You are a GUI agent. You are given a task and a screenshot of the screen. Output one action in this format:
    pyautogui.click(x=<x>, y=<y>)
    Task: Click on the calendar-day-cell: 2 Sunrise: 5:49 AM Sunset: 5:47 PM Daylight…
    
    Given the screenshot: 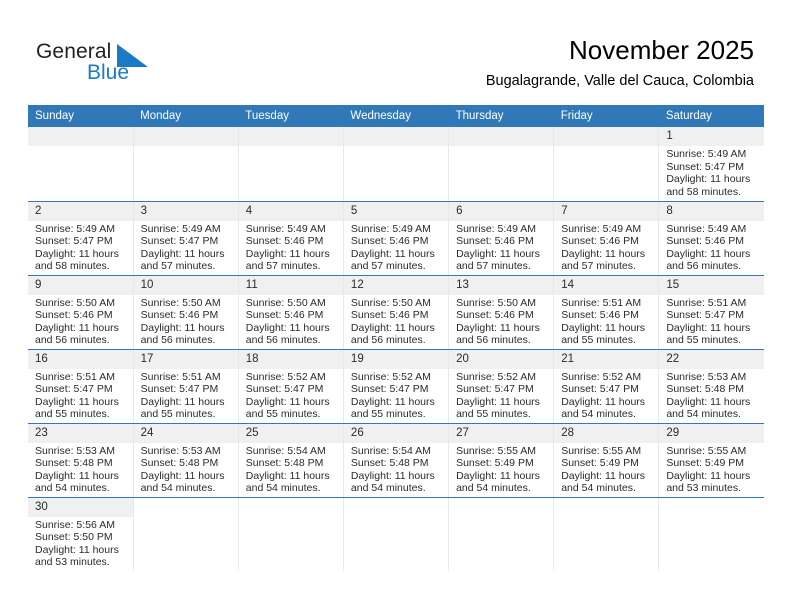 What is the action you would take?
    pyautogui.click(x=81, y=238)
    